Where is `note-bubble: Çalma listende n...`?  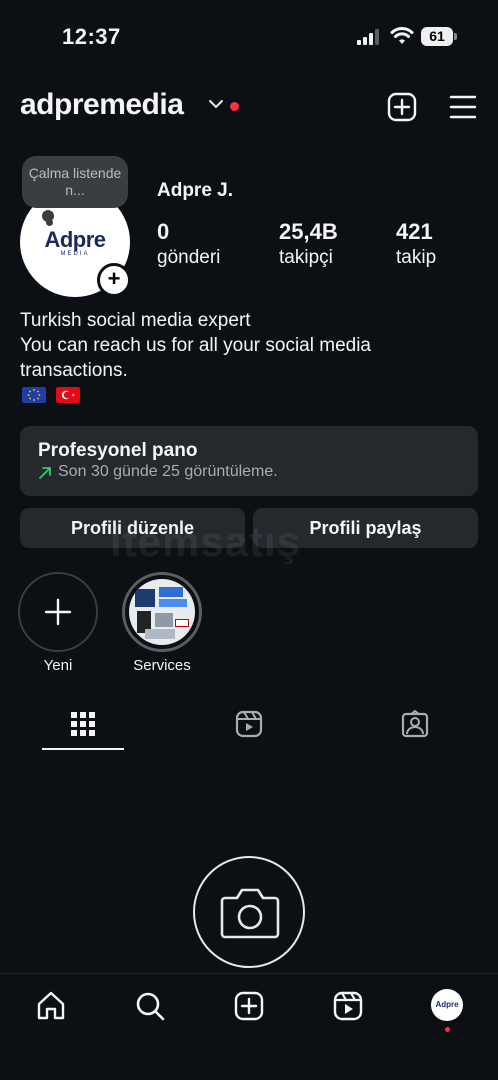 note-bubble: Çalma listende n... is located at coordinates (75, 182).